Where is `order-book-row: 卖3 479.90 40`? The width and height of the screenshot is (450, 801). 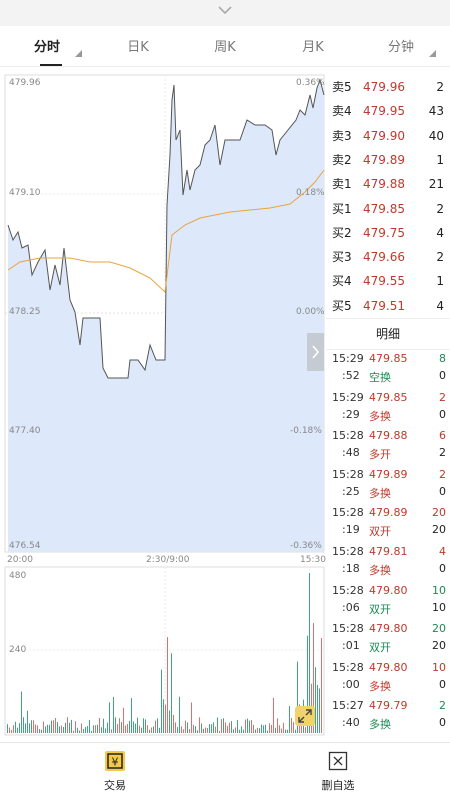
order-book-row: 卖3 479.90 40 is located at coordinates (388, 136).